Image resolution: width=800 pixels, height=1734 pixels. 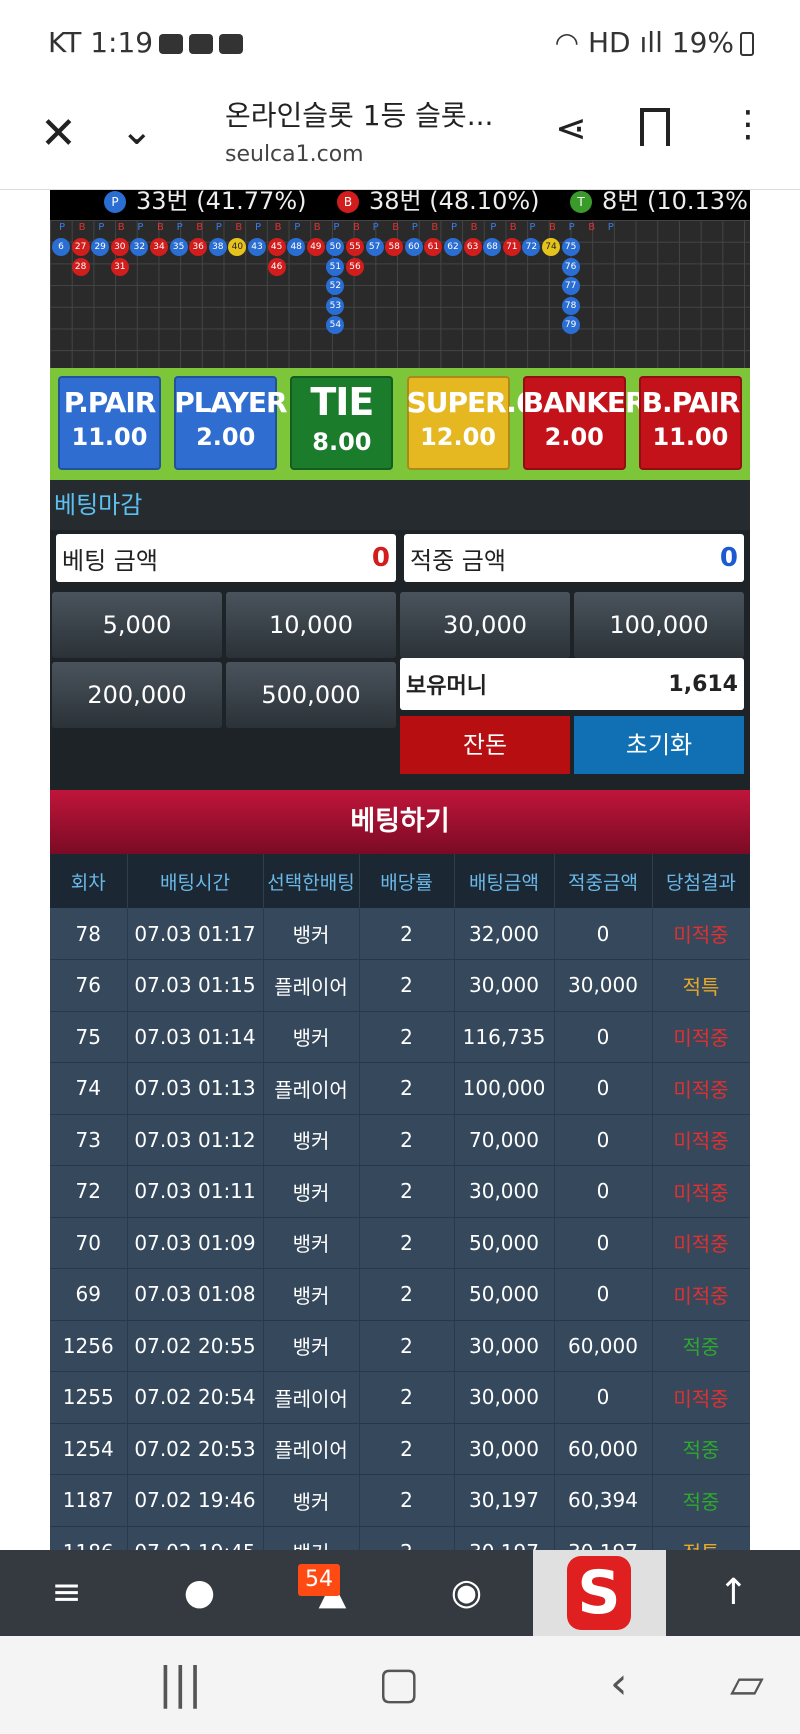 What do you see at coordinates (433, 247) in the screenshot?
I see `road-bead: 61` at bounding box center [433, 247].